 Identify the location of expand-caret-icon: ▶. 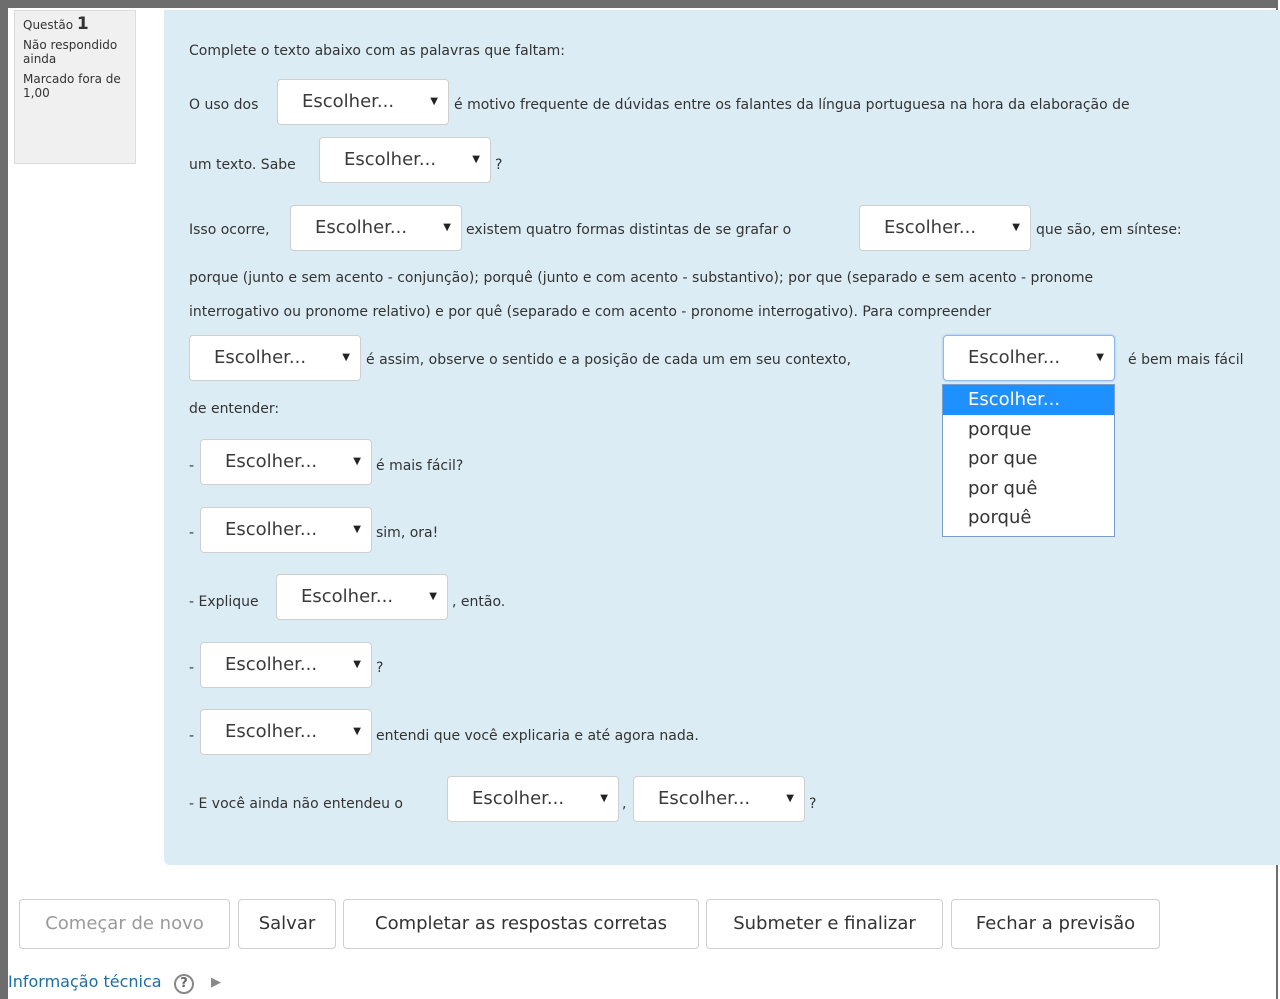
(216, 982).